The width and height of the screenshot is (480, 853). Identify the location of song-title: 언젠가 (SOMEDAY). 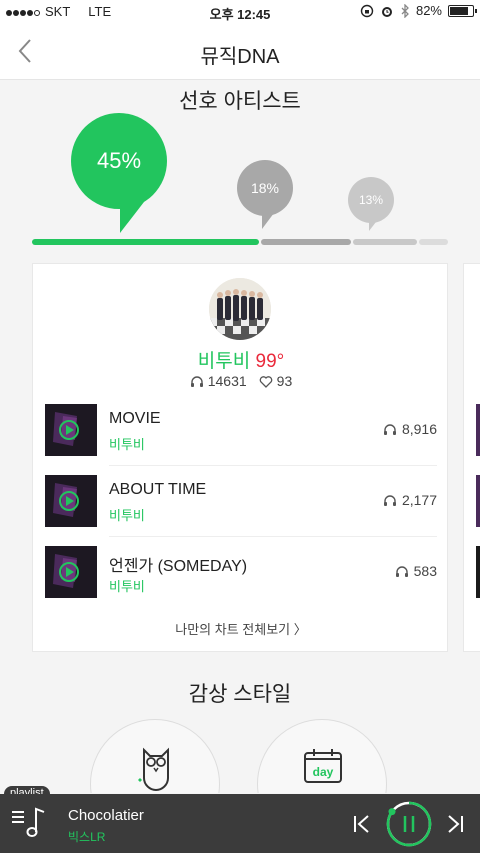
(178, 566).